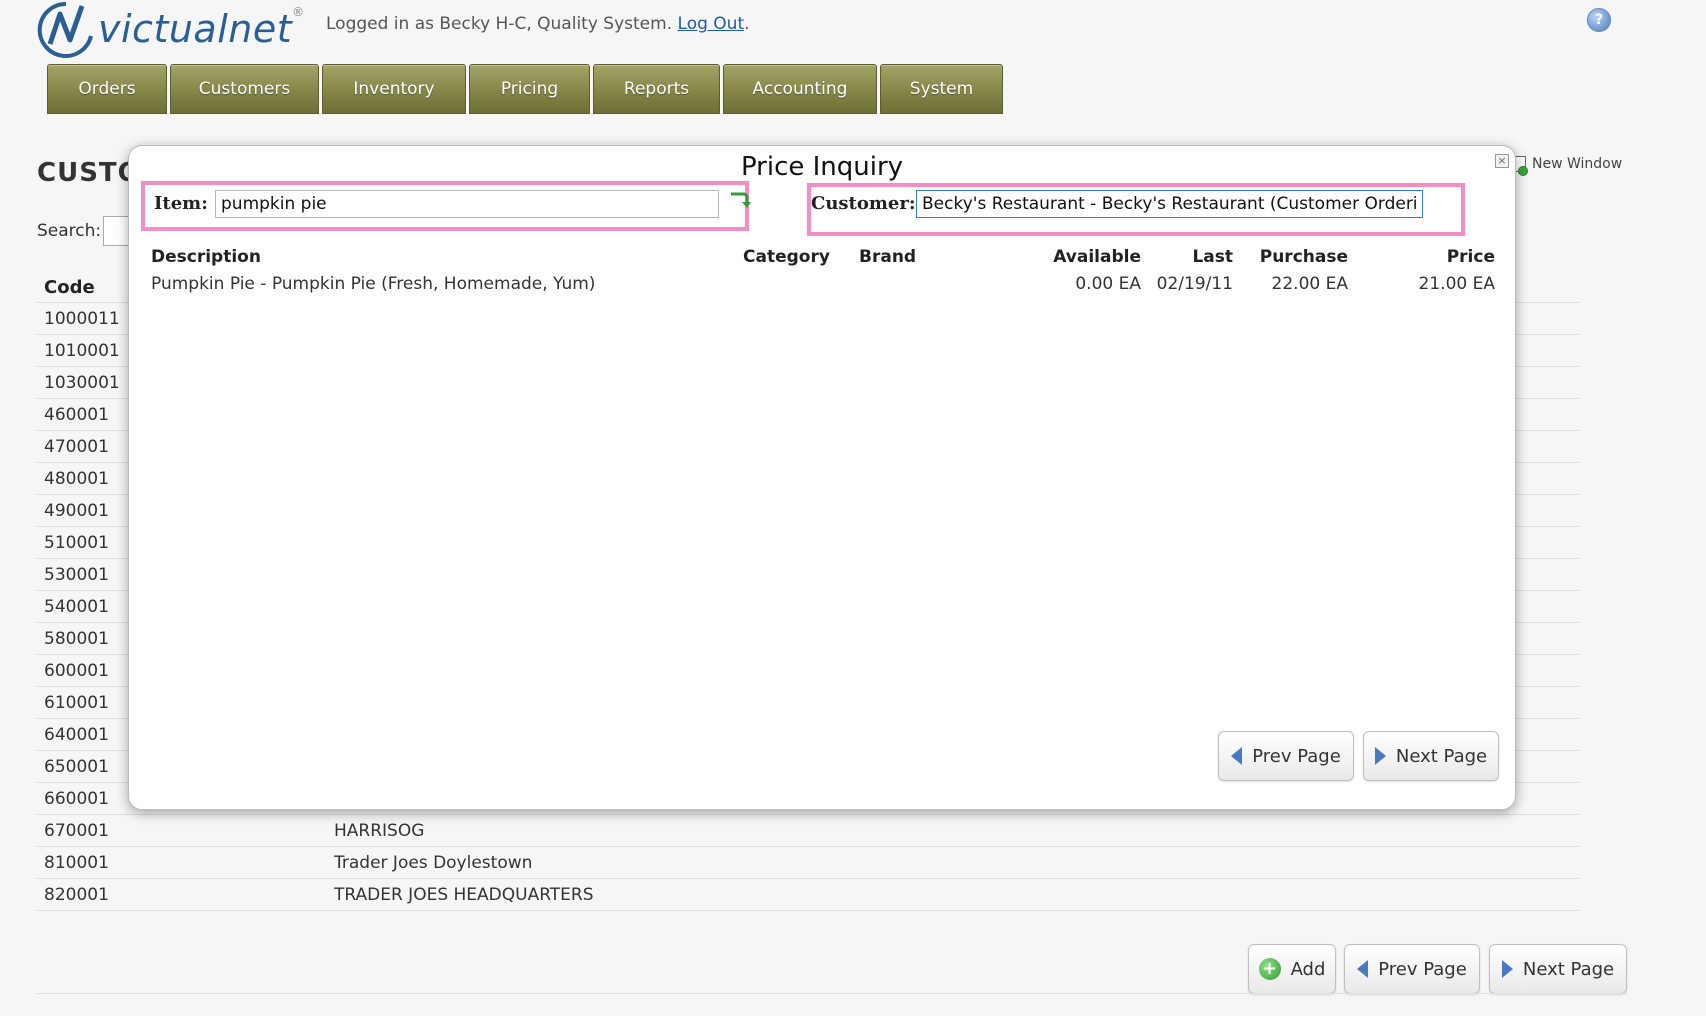 The height and width of the screenshot is (1016, 1706). What do you see at coordinates (863, 203) in the screenshot?
I see `customer-label: Customer:` at bounding box center [863, 203].